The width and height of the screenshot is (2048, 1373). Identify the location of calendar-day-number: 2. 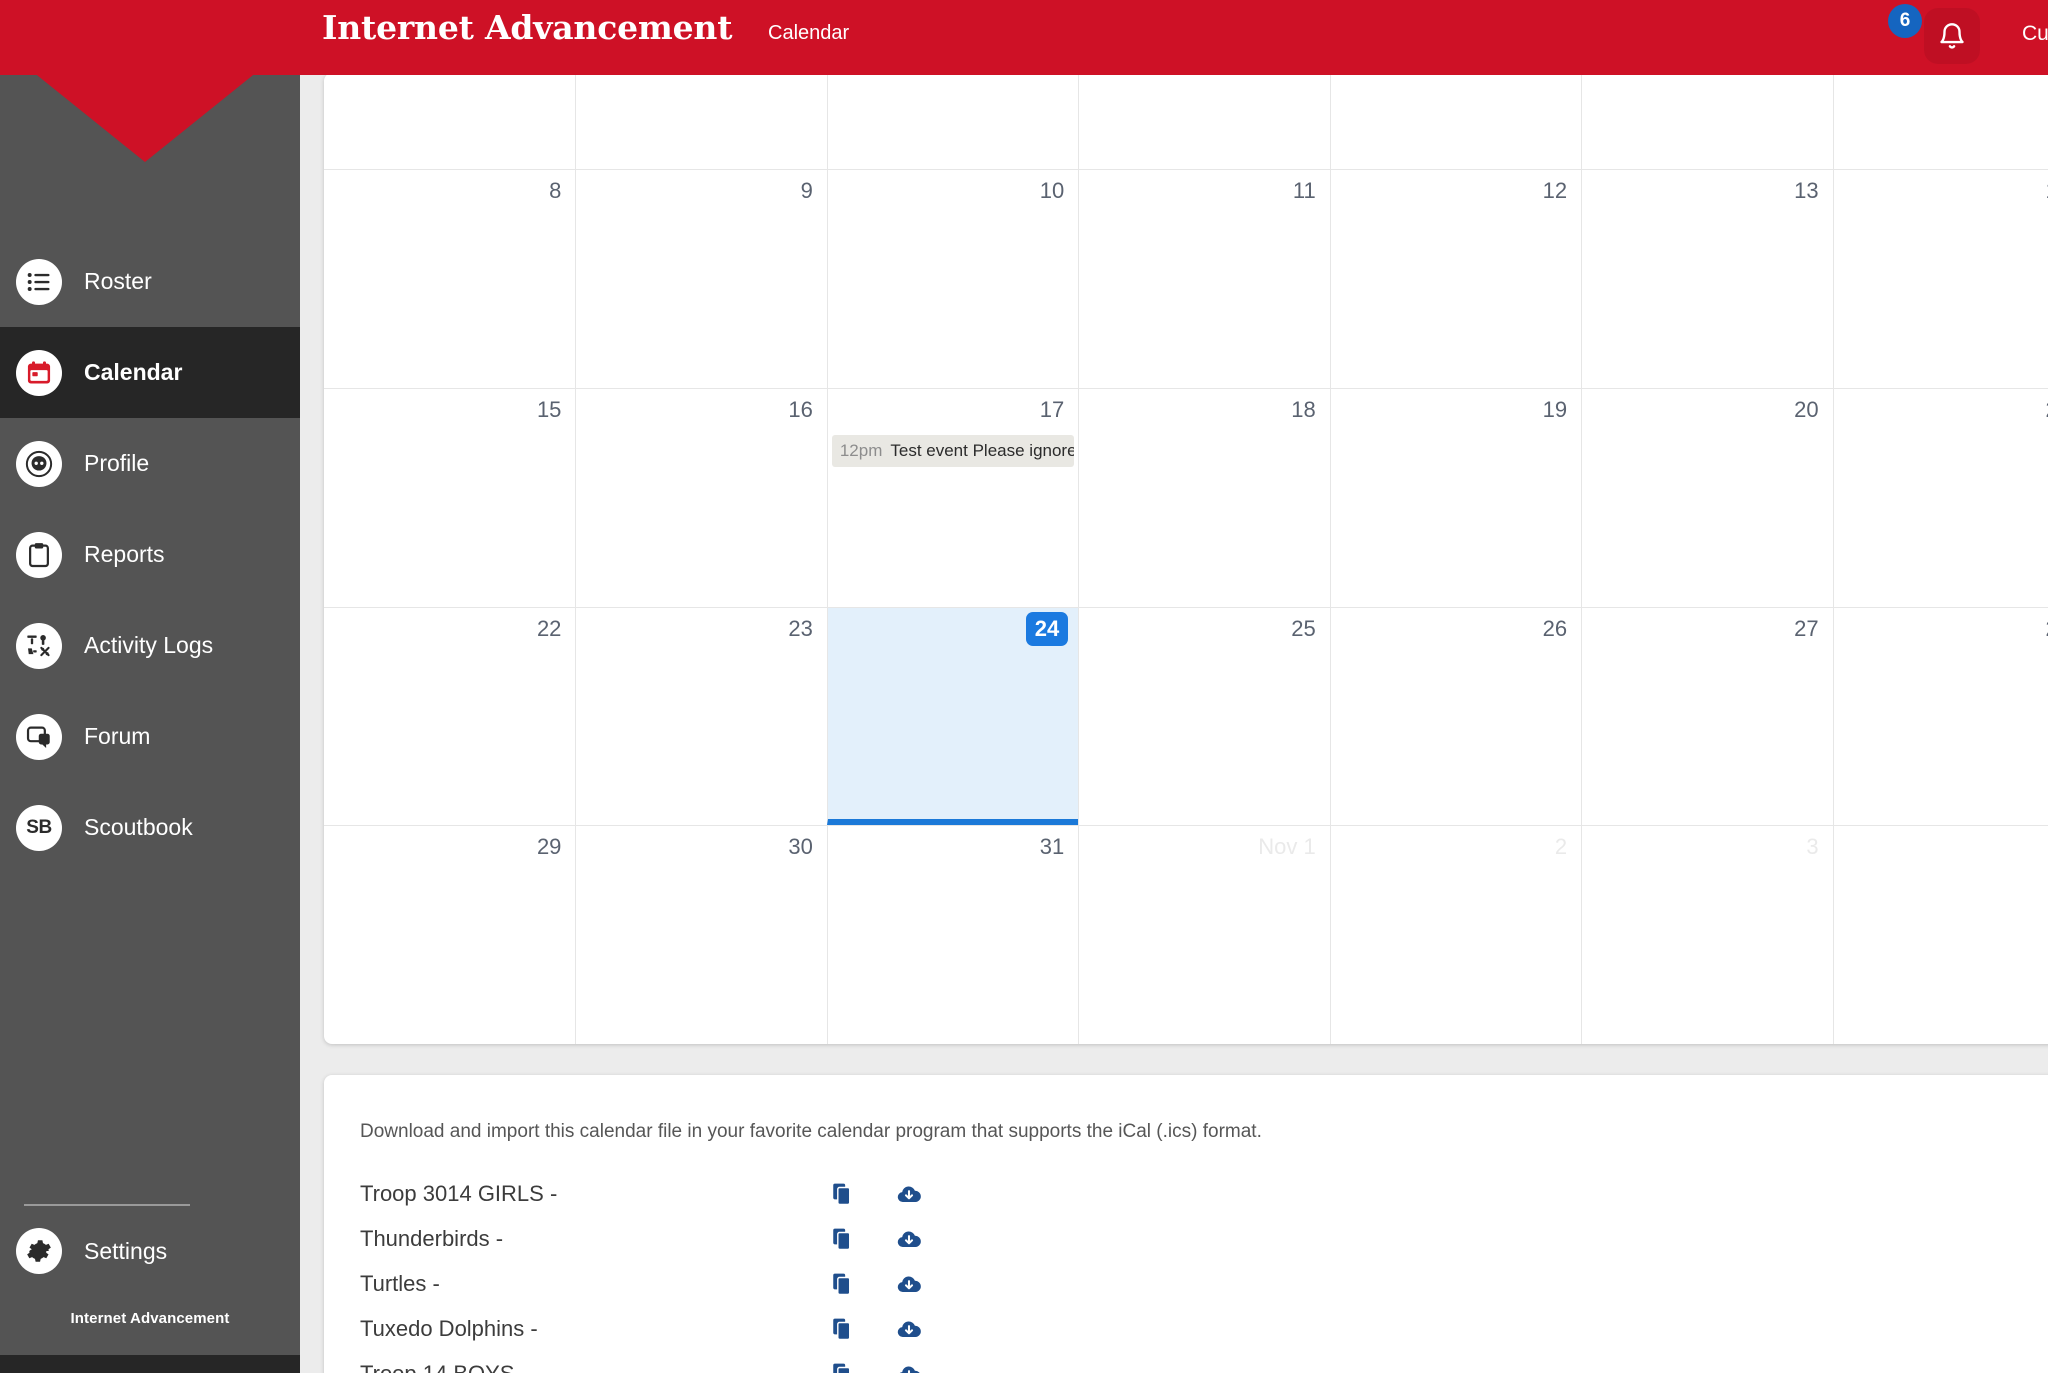
(1561, 847).